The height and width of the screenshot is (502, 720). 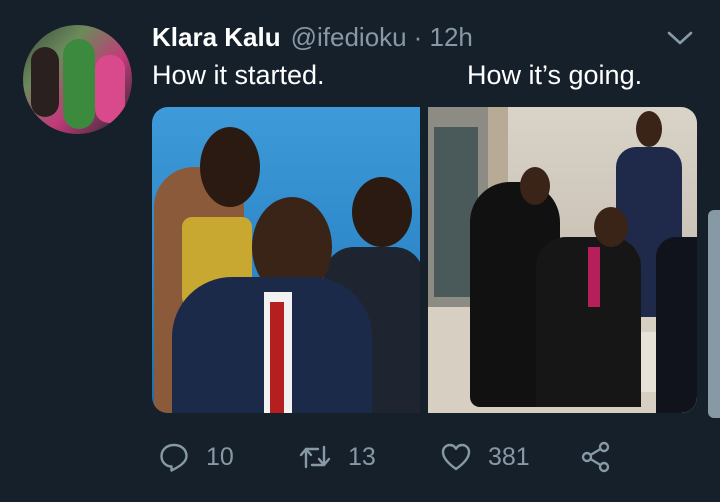 I want to click on share-button, so click(x=596, y=457).